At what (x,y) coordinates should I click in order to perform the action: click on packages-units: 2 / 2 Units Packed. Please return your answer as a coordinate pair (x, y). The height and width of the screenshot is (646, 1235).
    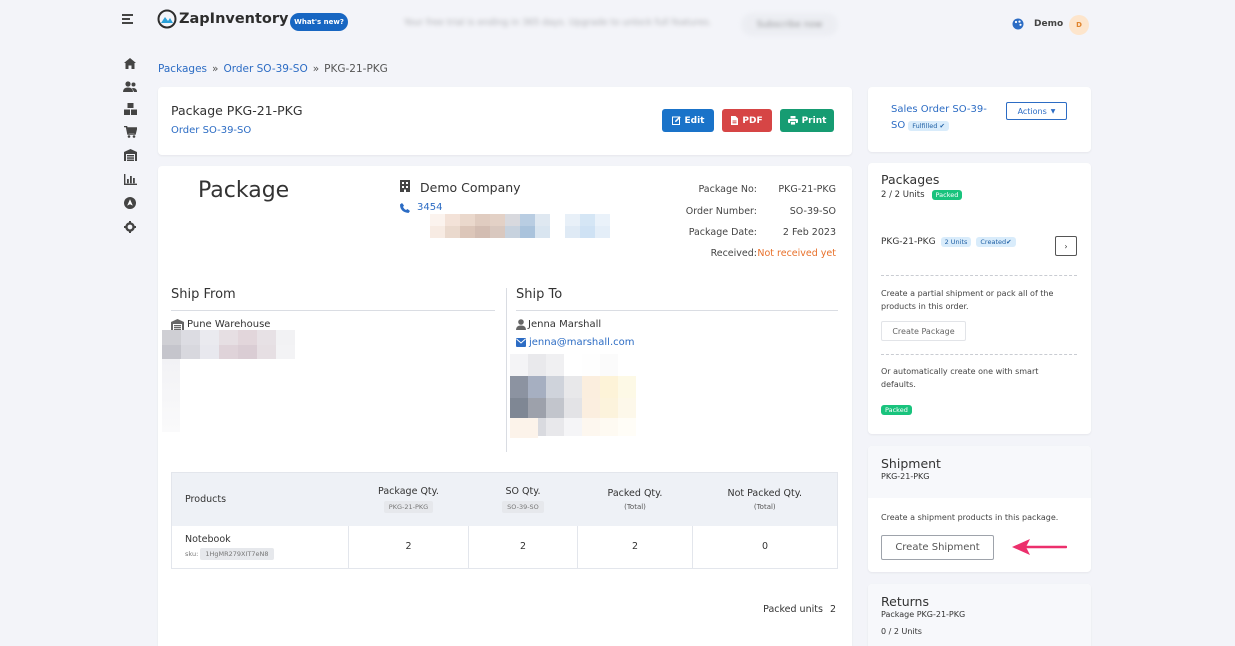
    Looking at the image, I should click on (922, 195).